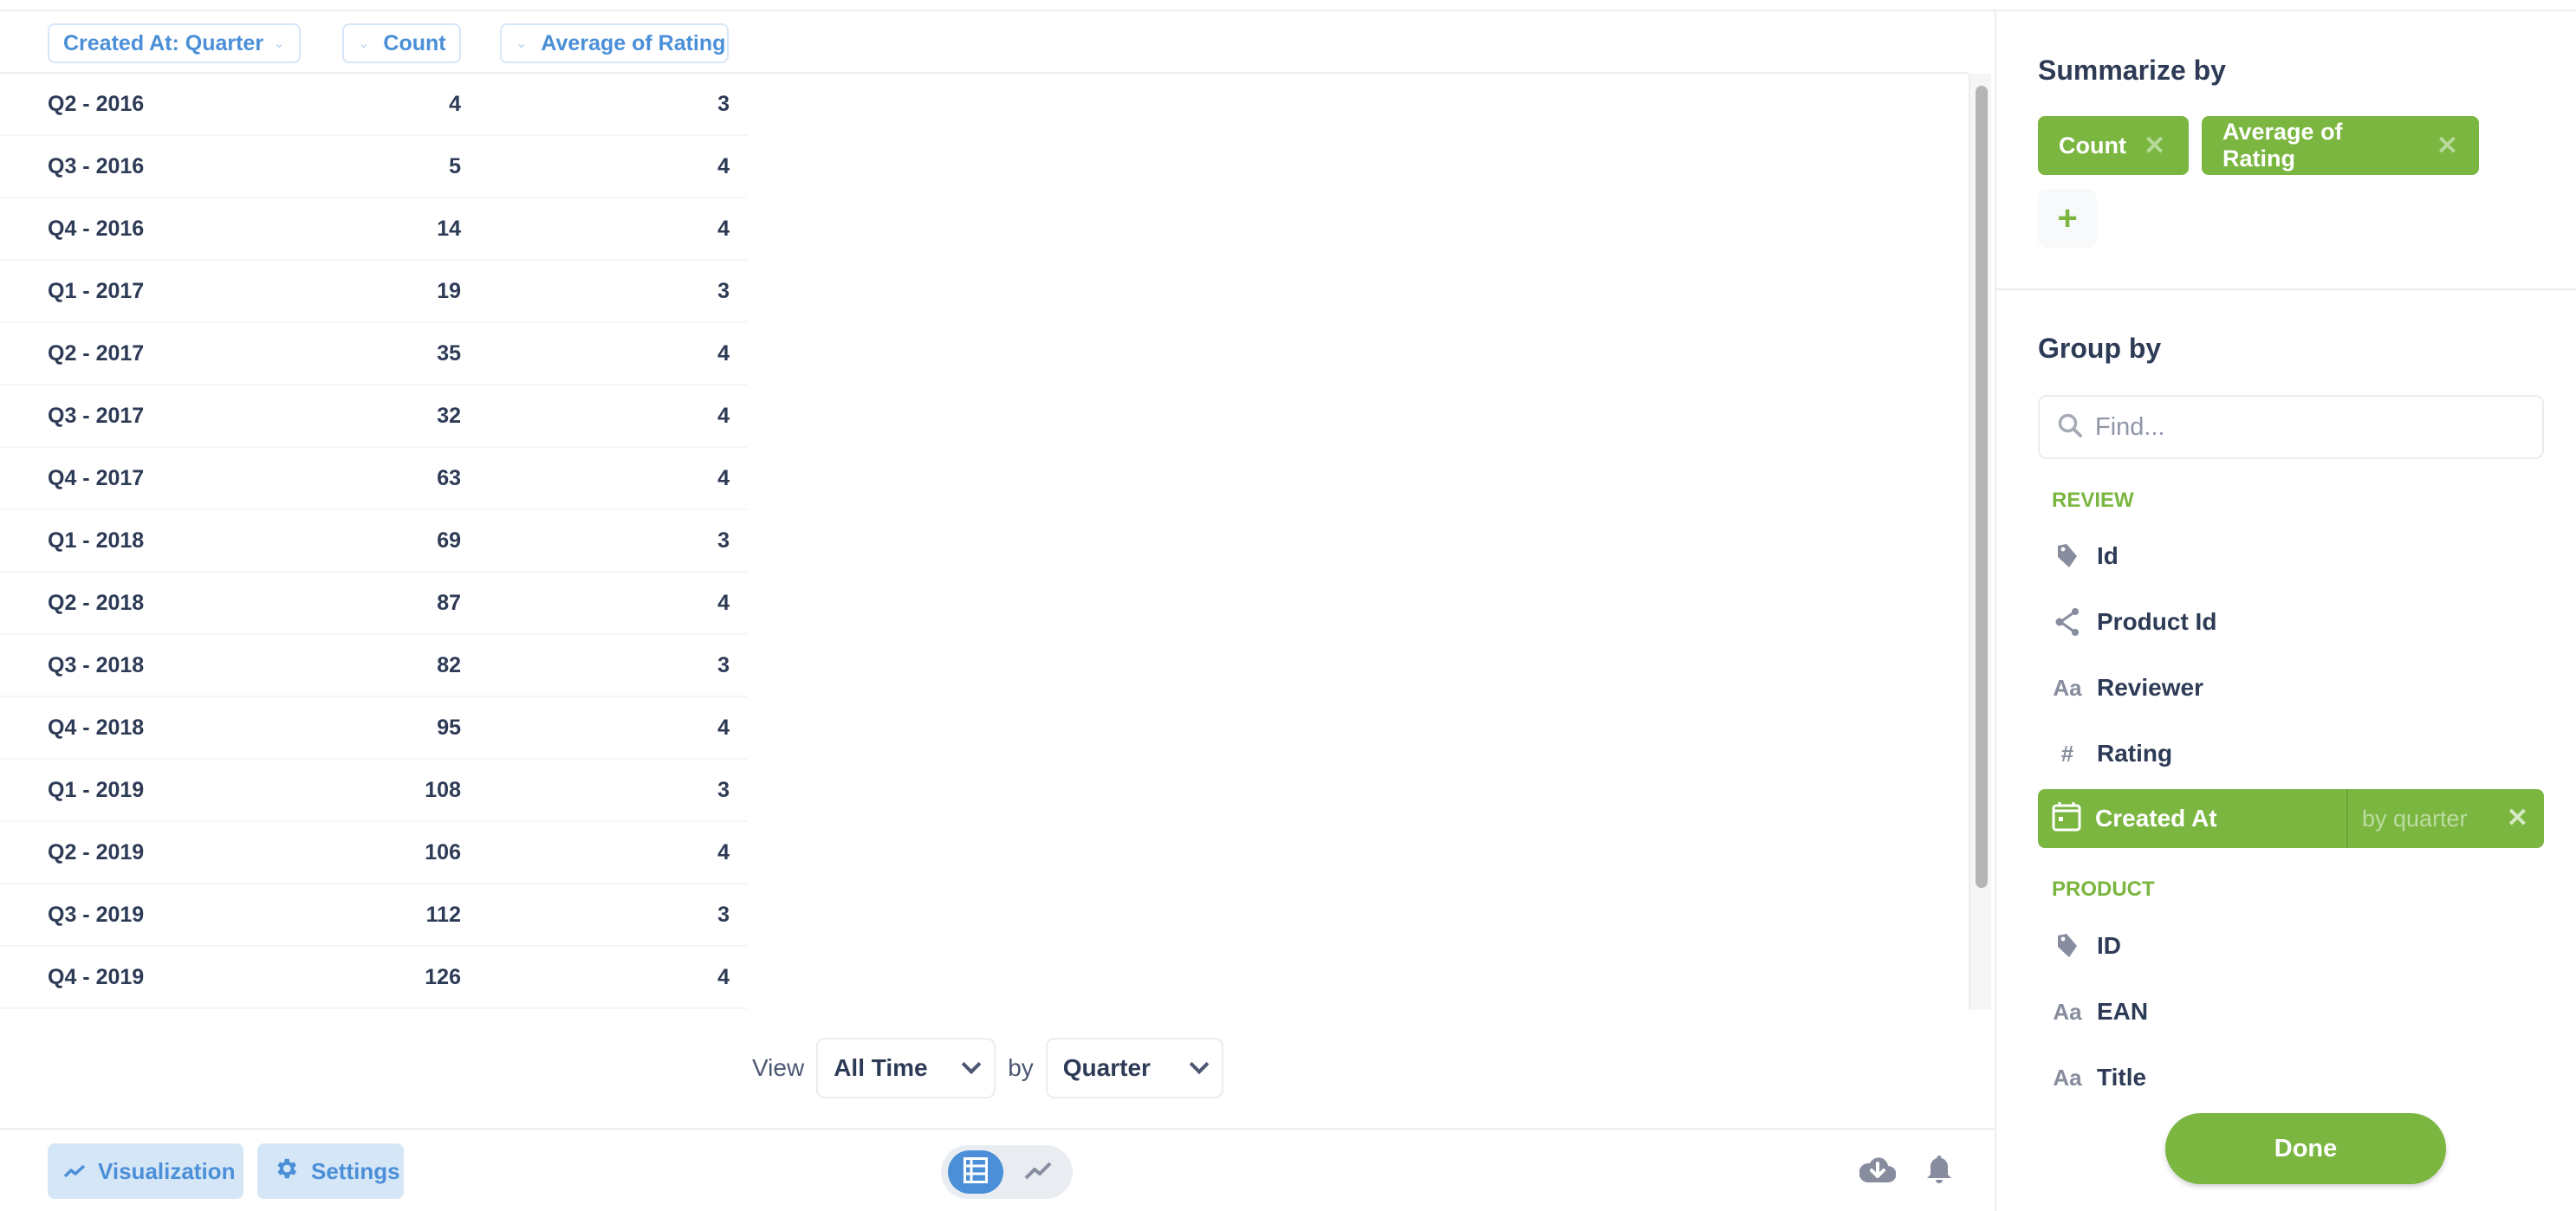 The width and height of the screenshot is (2576, 1211). Describe the element at coordinates (1982, 487) in the screenshot. I see `scrollbar-thumb` at that location.